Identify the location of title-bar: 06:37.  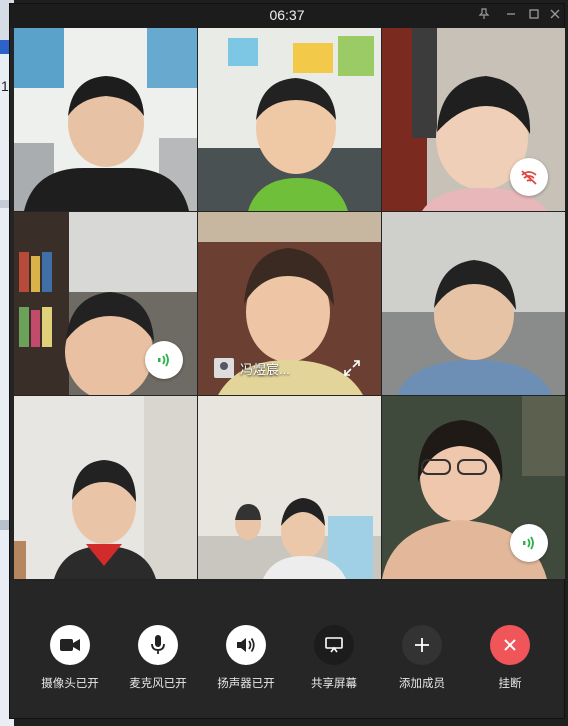
(287, 16).